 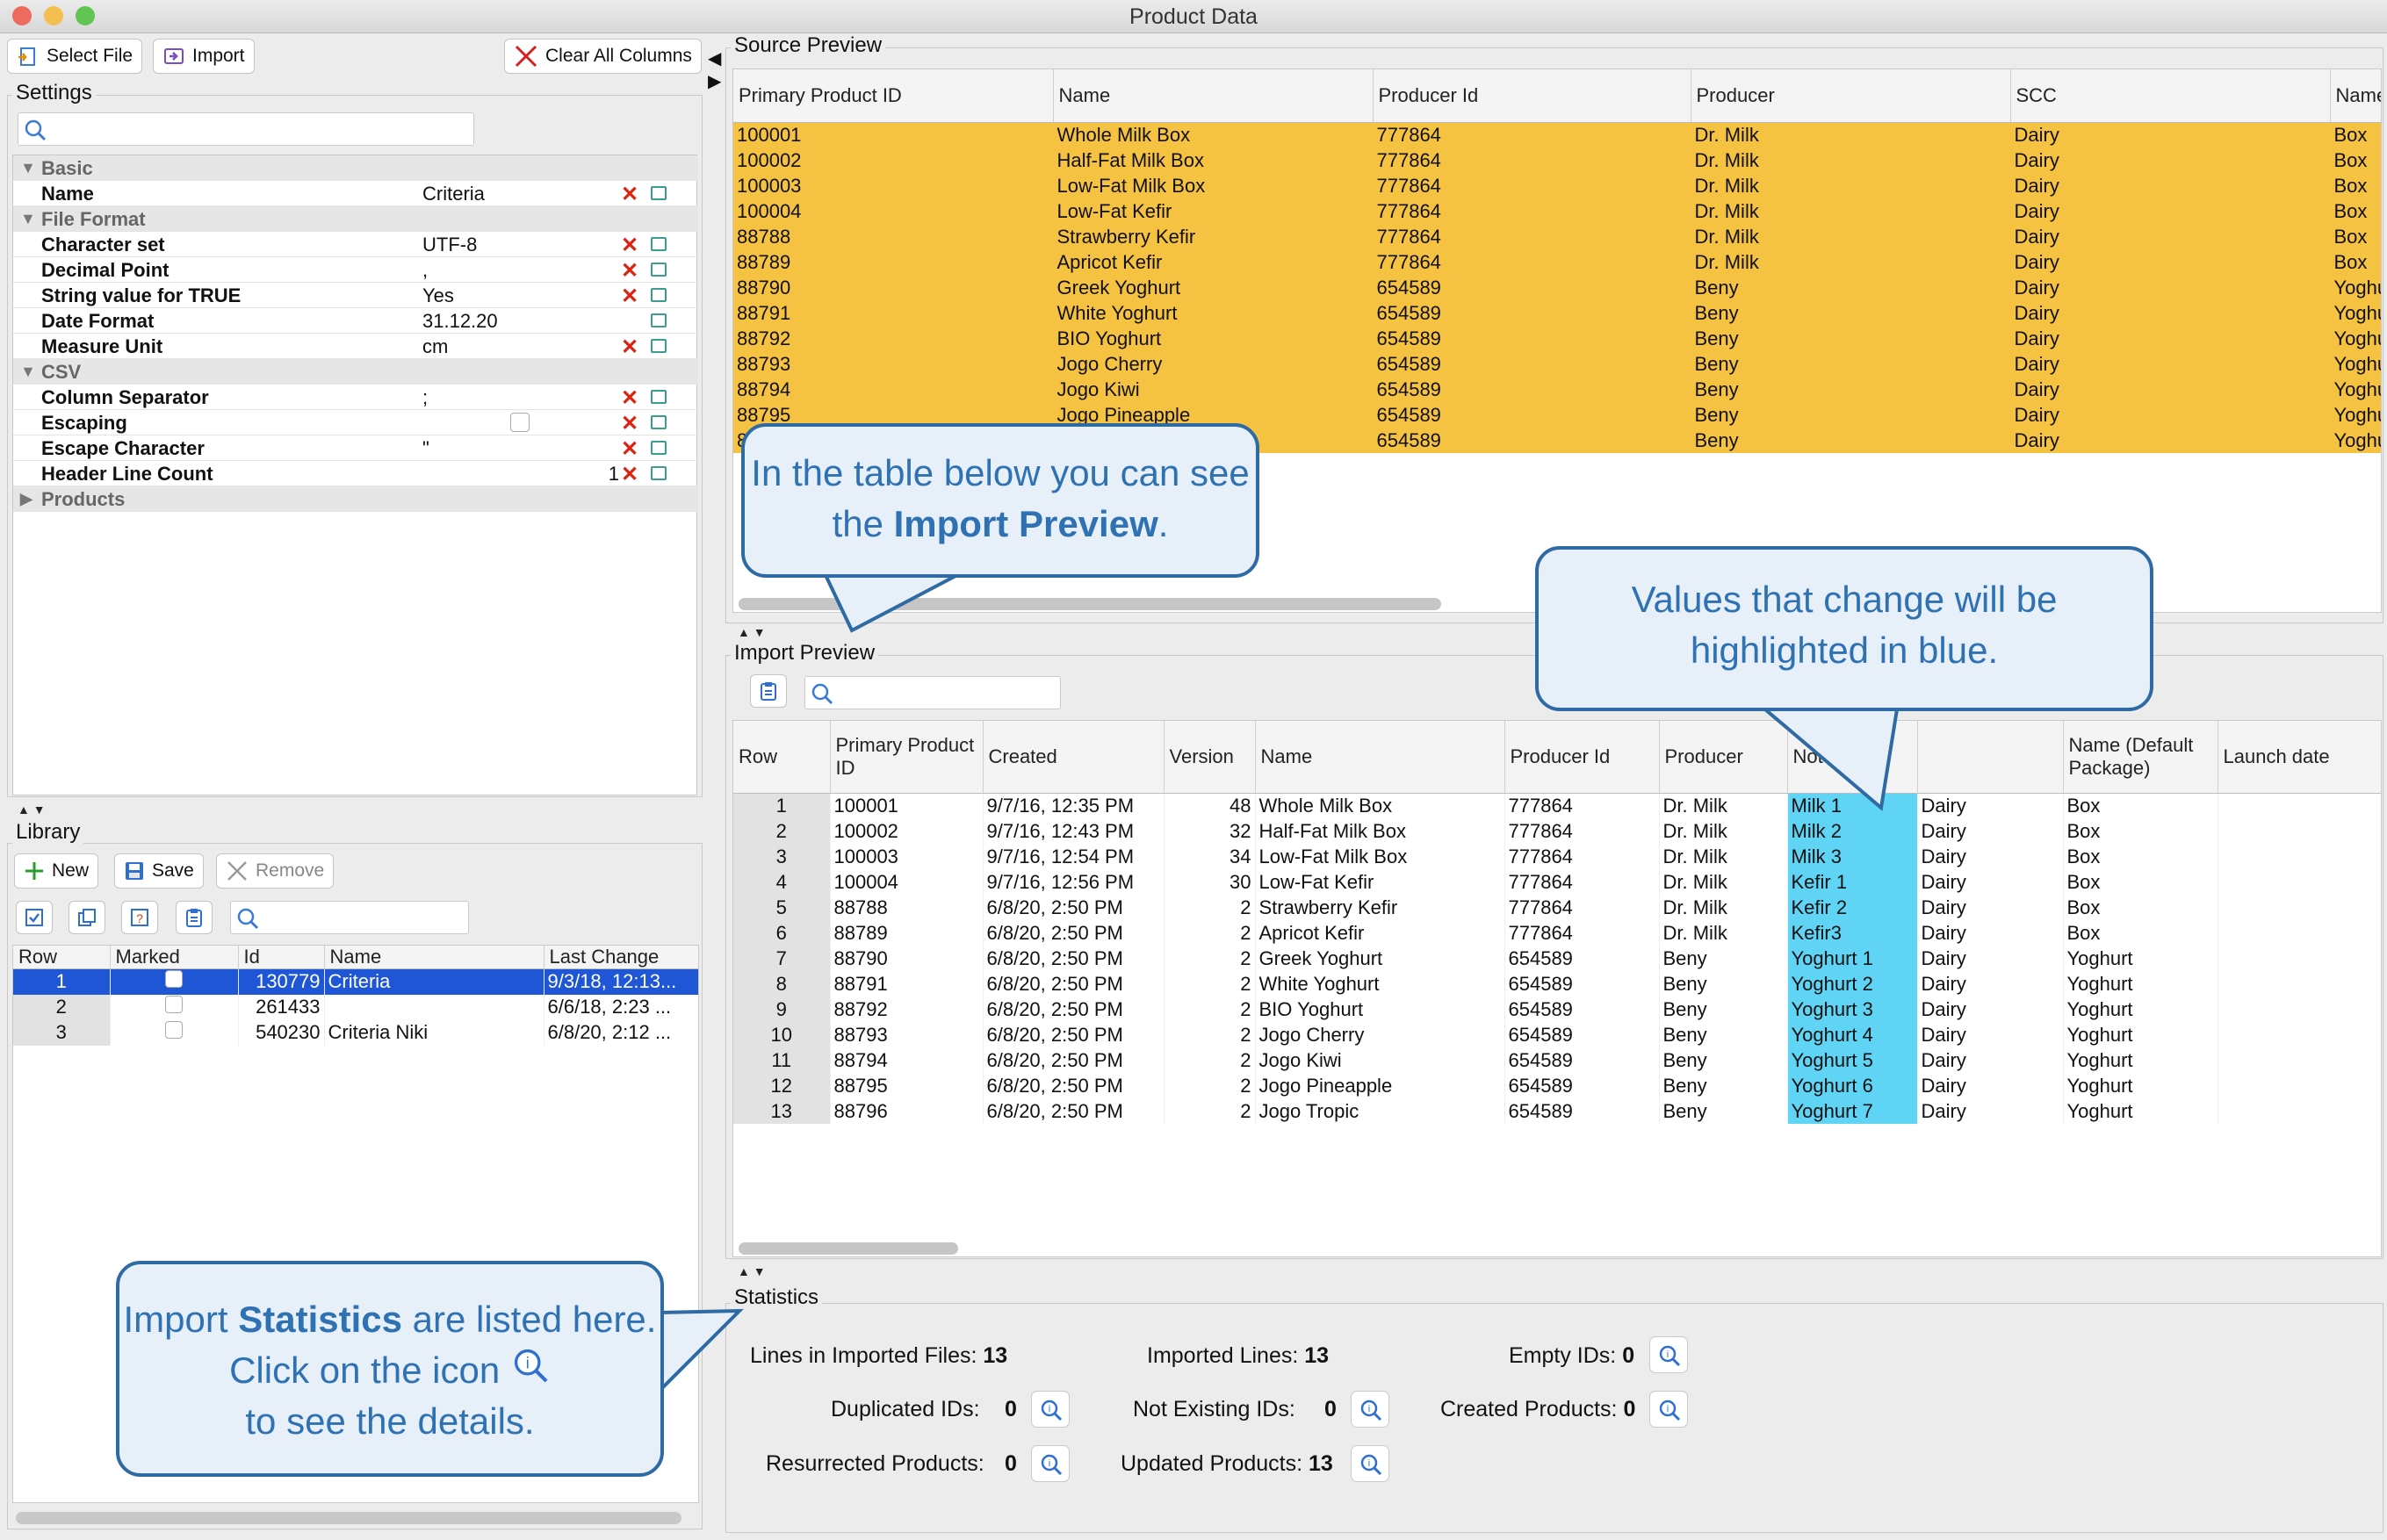 What do you see at coordinates (531, 1366) in the screenshot?
I see `magnifier-info-icon: i` at bounding box center [531, 1366].